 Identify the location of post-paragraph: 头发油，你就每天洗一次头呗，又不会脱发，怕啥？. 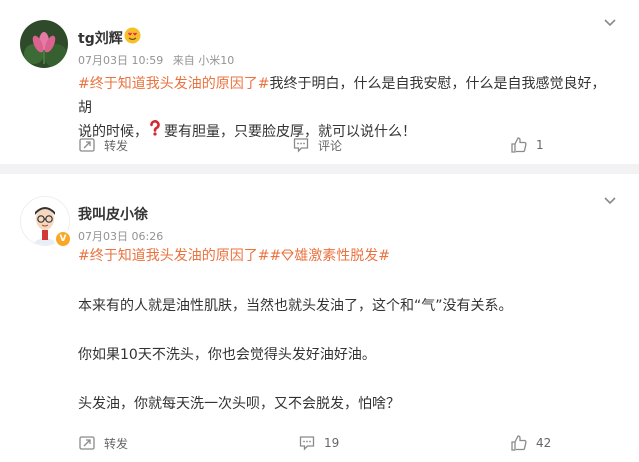
(239, 404).